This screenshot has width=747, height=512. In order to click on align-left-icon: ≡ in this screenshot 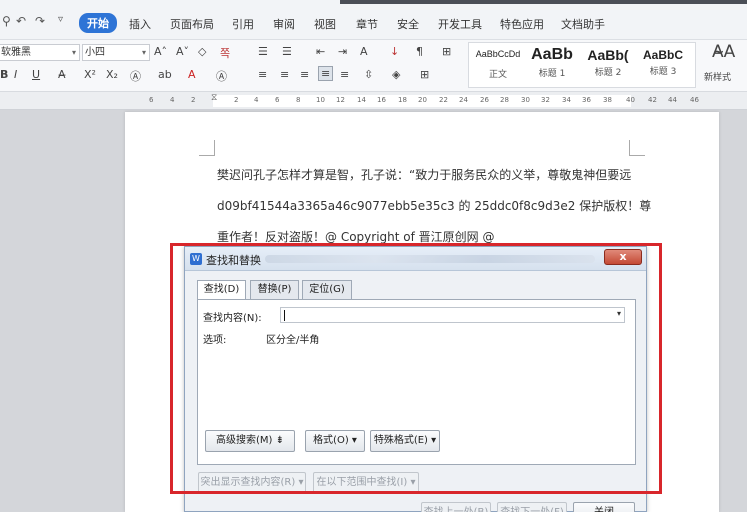, I will do `click(262, 74)`.